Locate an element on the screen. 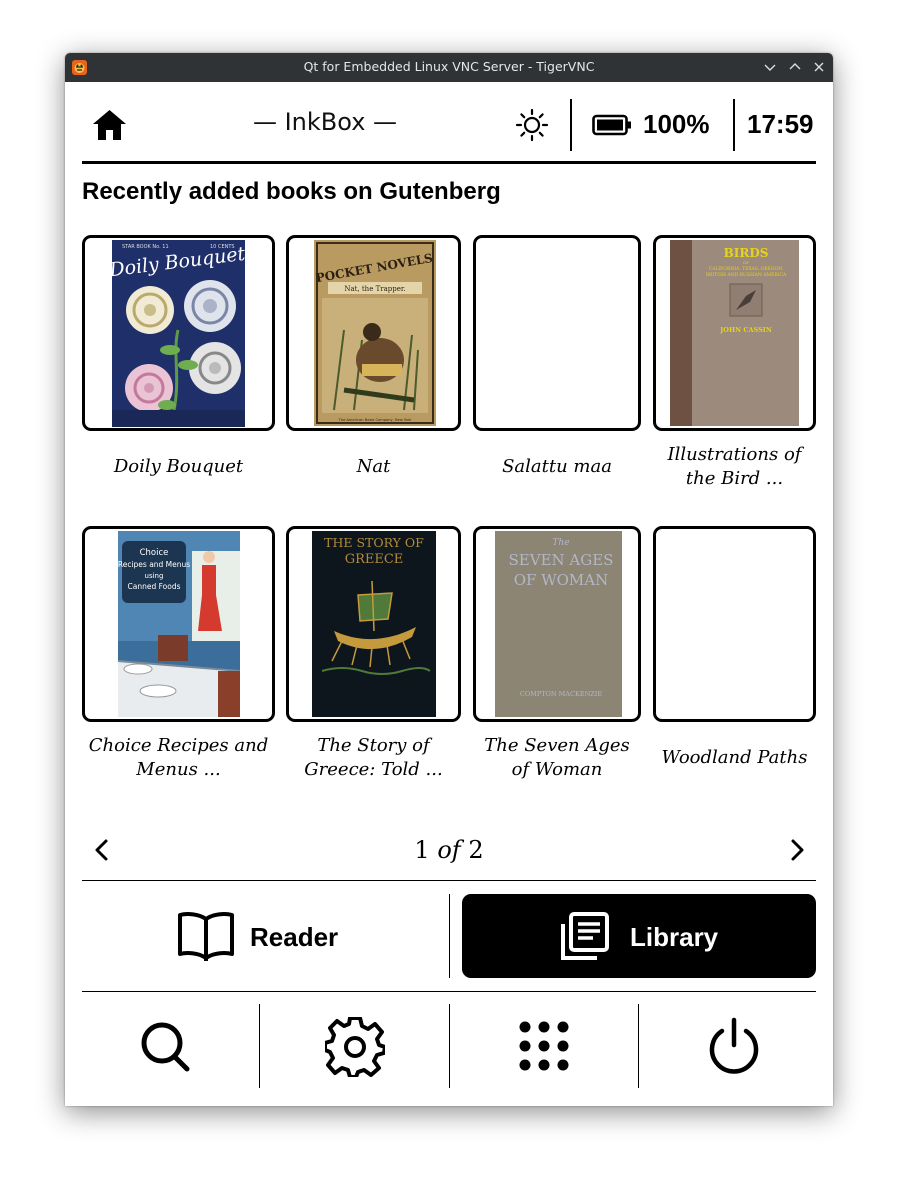 Image resolution: width=898 pixels, height=1183 pixels. cover-line: CALIFORNIA, TEXAS, OREGON, is located at coordinates (746, 269).